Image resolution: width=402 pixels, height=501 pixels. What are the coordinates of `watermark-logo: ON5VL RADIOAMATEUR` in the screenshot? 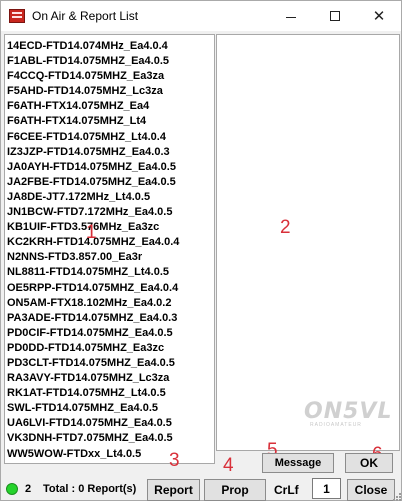 It's located at (349, 417).